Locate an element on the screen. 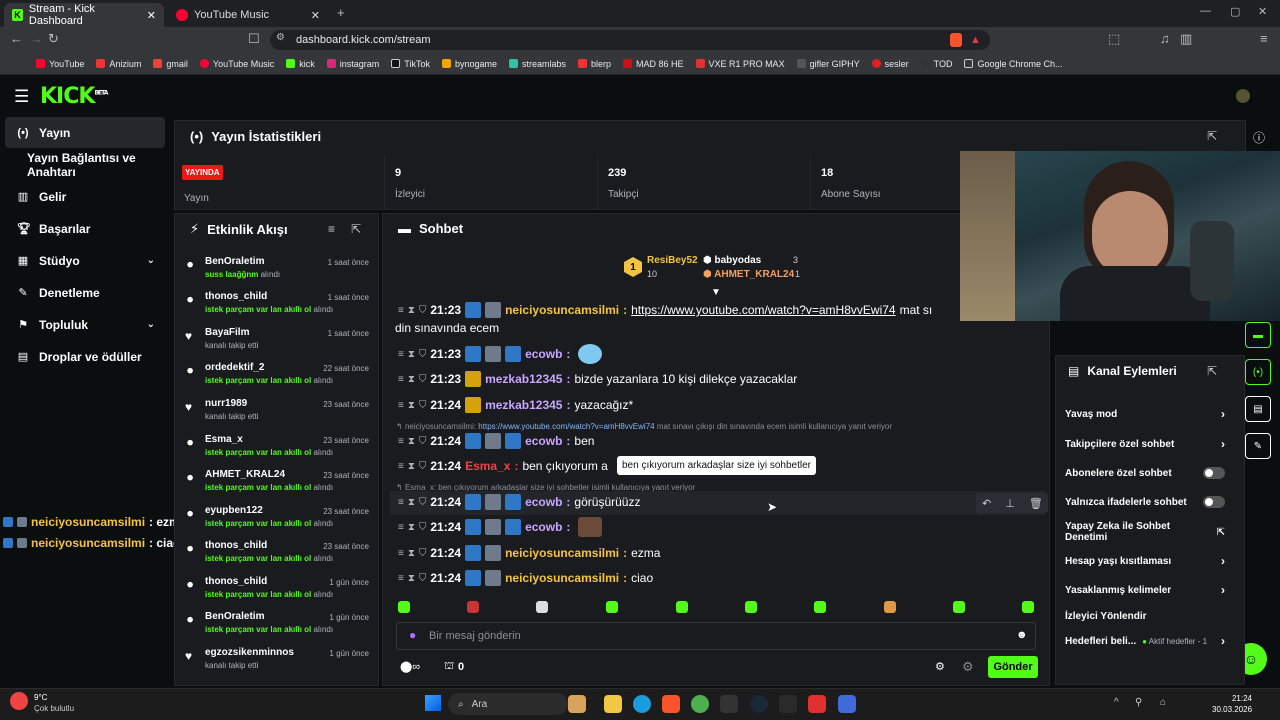  leaderboard-user: ResiBey52 is located at coordinates (672, 260).